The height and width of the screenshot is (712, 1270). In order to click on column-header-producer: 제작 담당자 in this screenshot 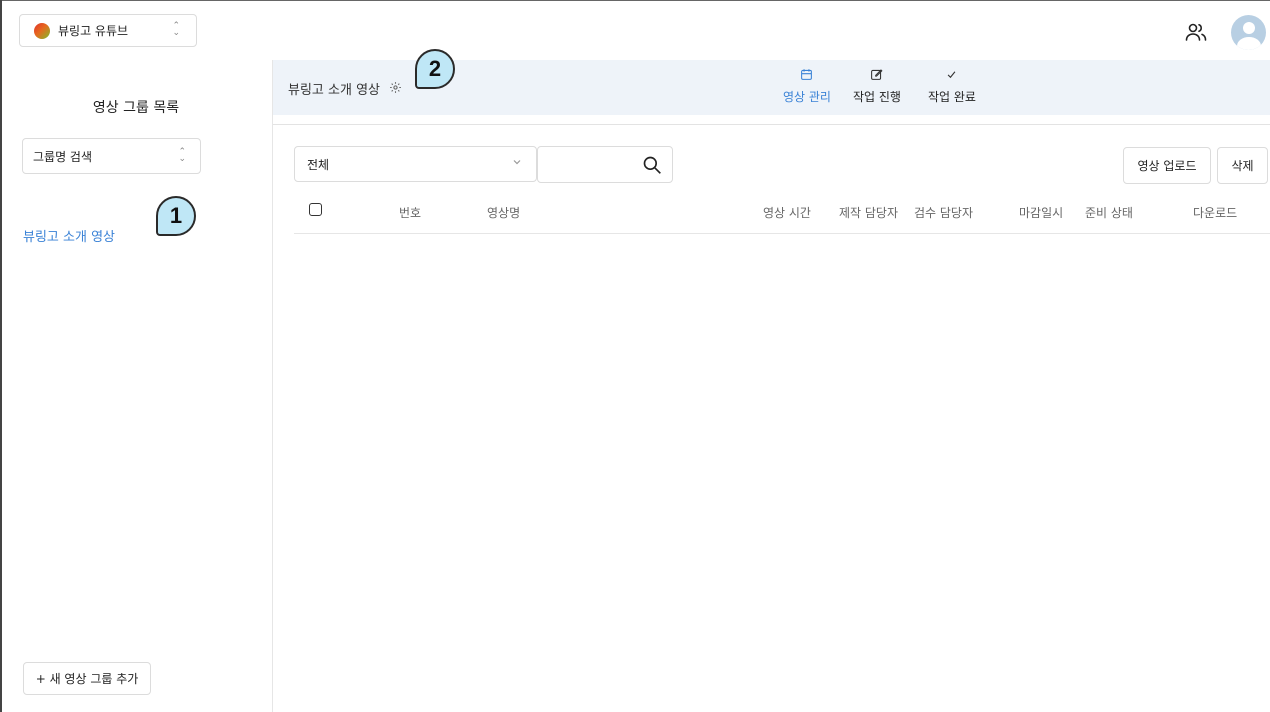, I will do `click(869, 213)`.